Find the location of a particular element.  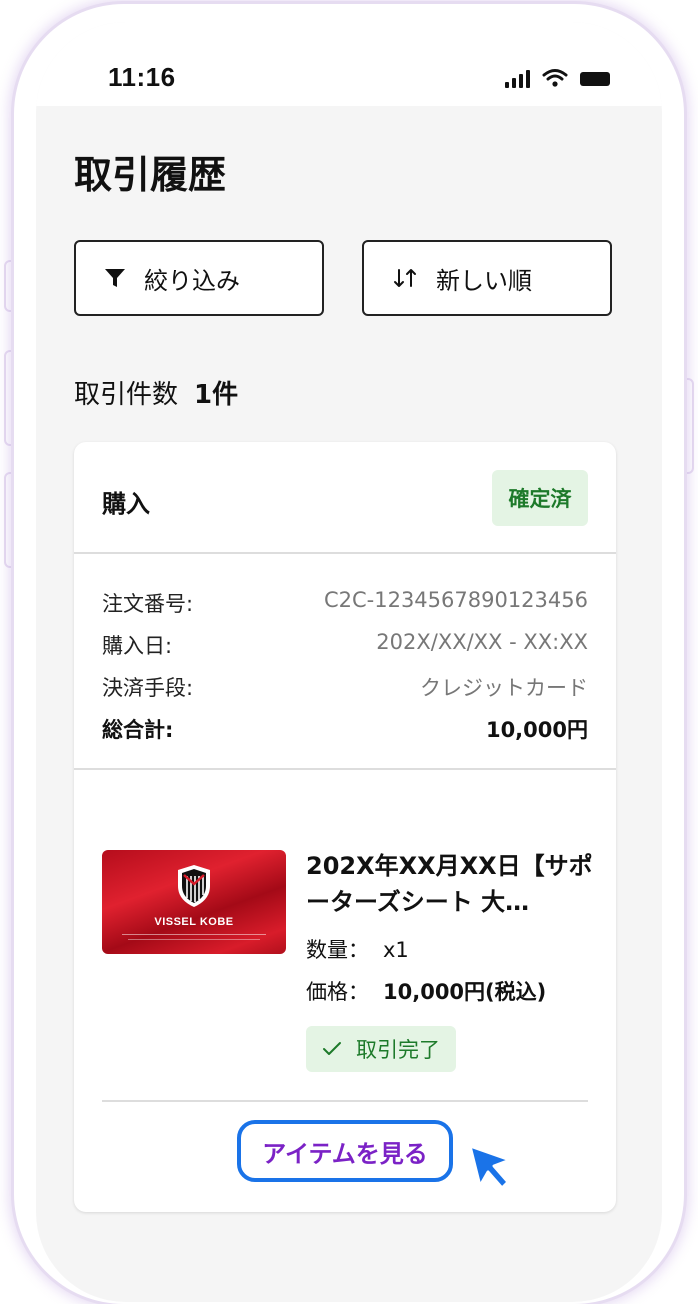

detail-value: 202X/XX/XX - XX:XX is located at coordinates (482, 642).